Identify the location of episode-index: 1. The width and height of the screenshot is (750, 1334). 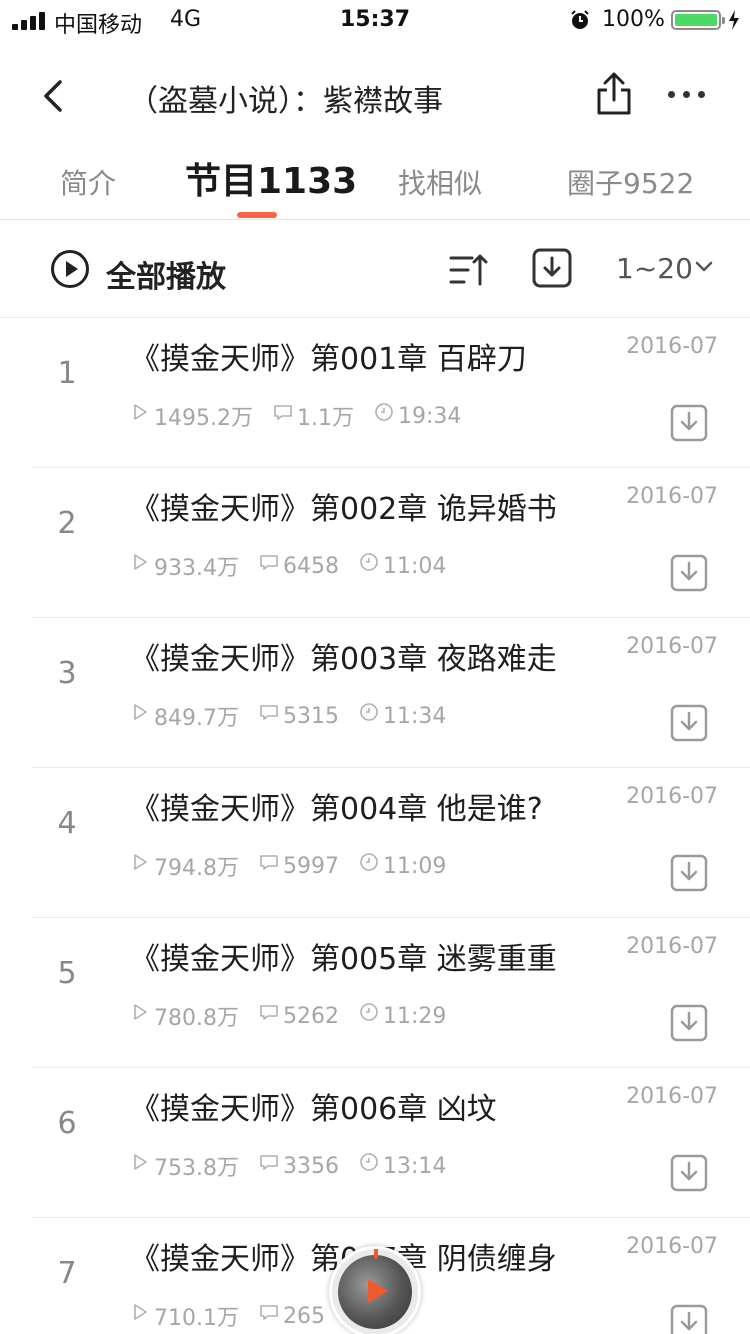
(67, 373).